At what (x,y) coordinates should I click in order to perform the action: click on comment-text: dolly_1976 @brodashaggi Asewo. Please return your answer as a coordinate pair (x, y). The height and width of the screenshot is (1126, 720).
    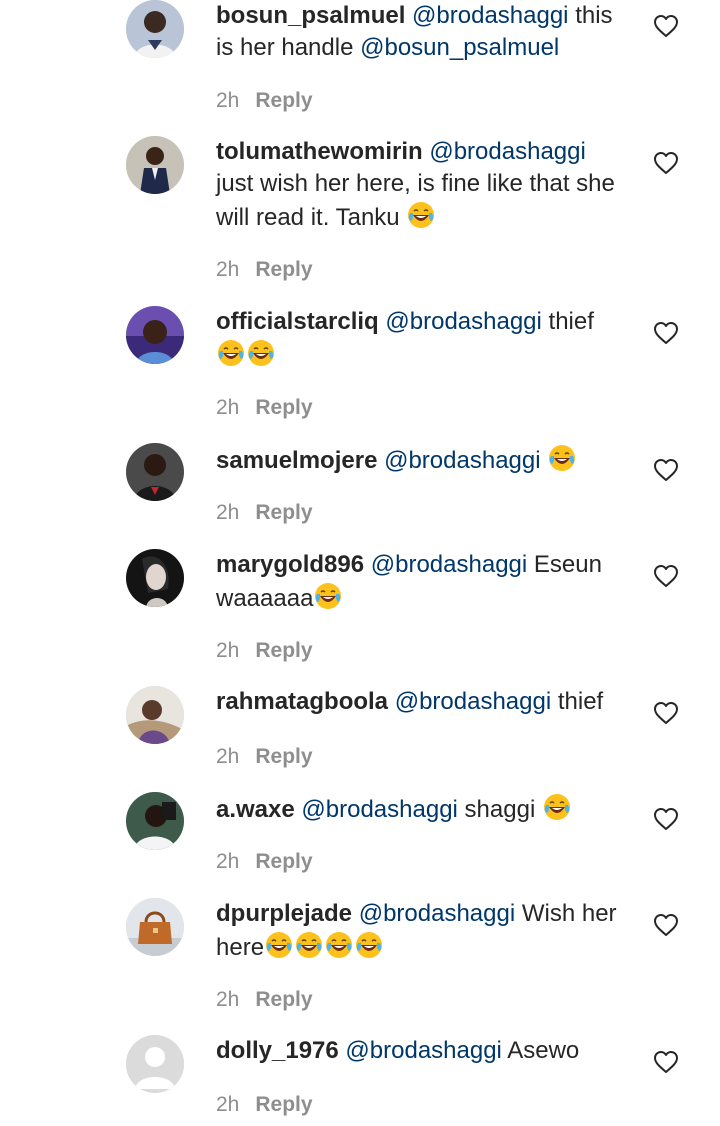
    Looking at the image, I should click on (421, 1051).